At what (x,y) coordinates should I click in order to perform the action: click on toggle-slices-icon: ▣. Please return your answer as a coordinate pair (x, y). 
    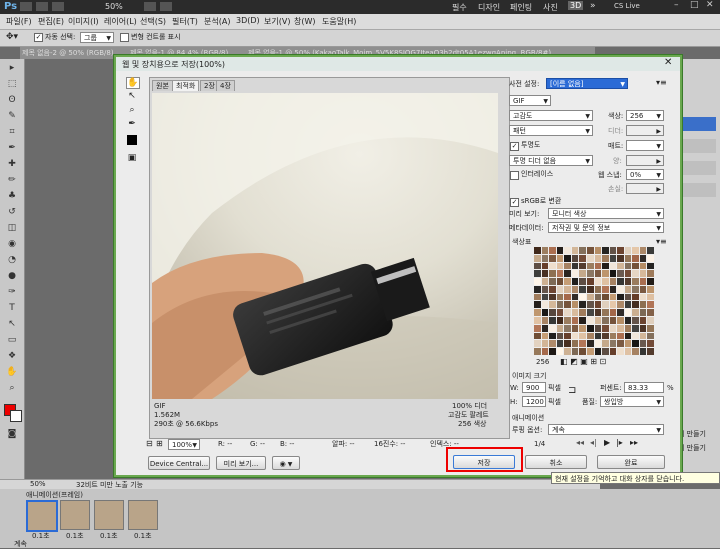
    Looking at the image, I should click on (132, 158).